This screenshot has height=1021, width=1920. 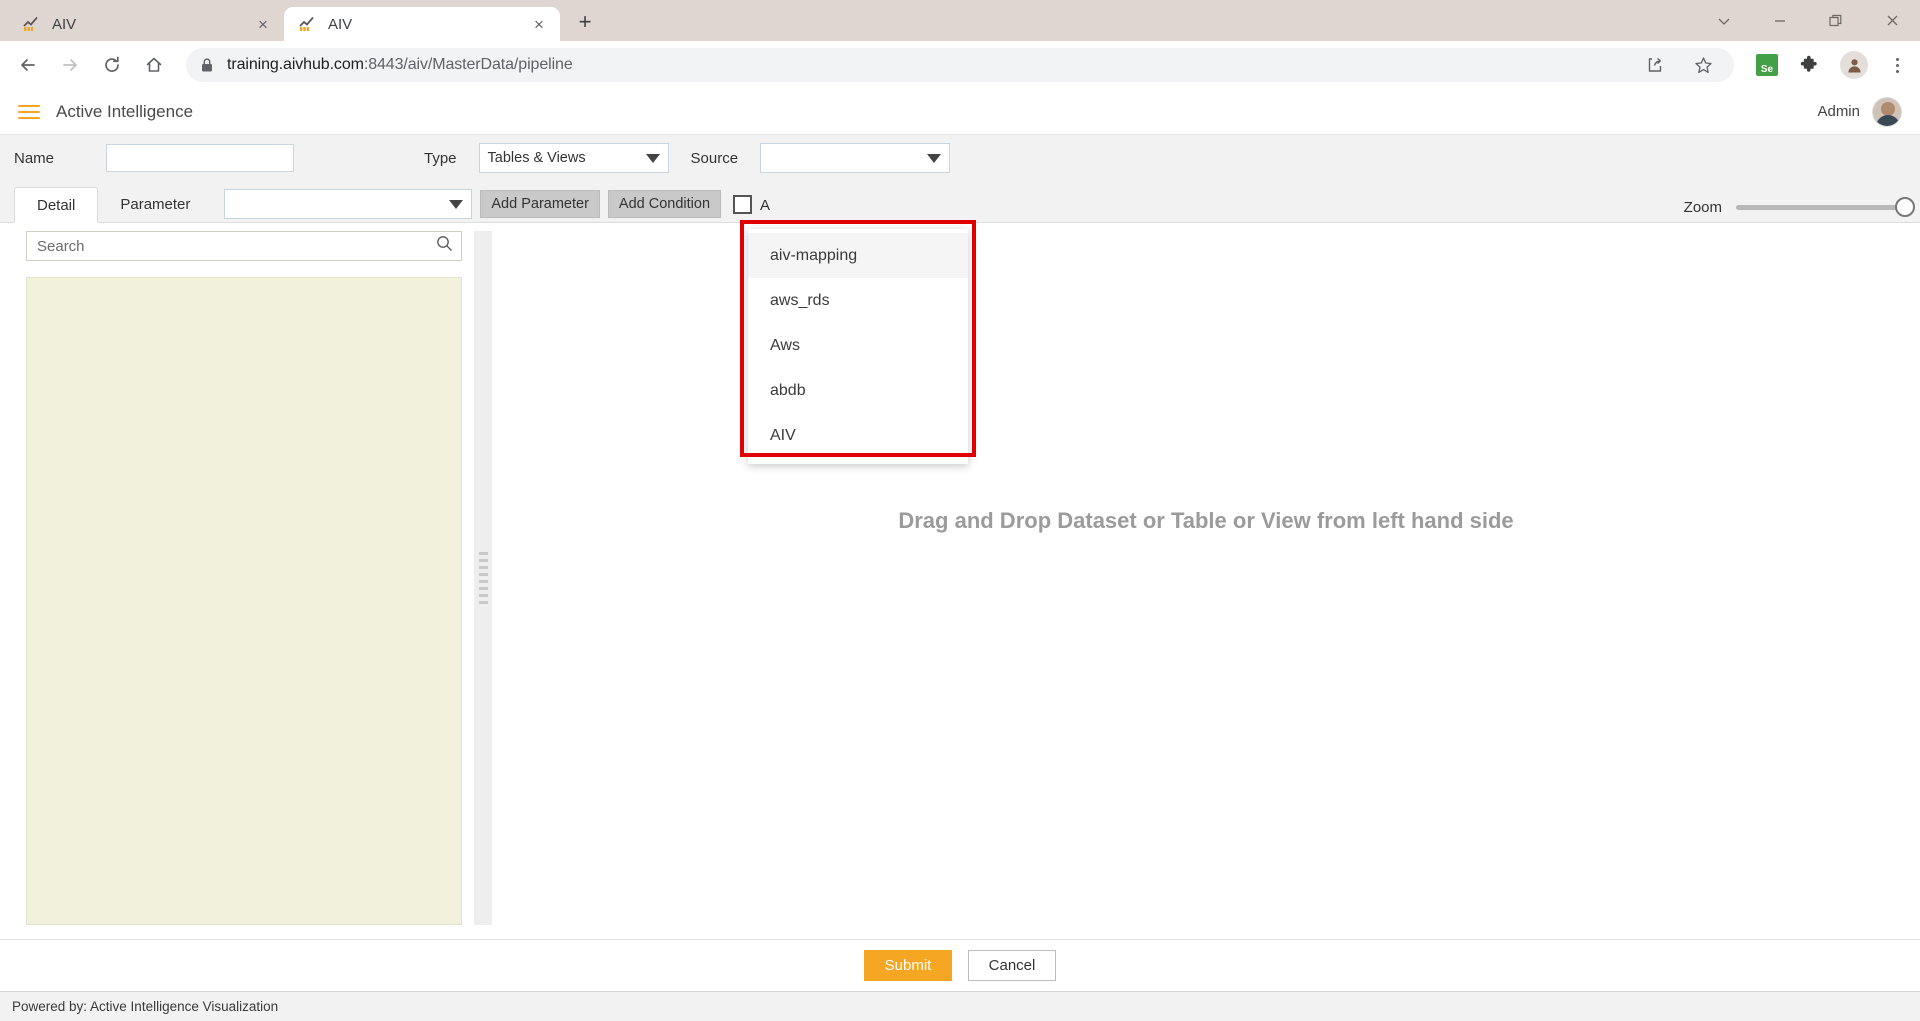 What do you see at coordinates (348, 204) in the screenshot?
I see `parameter-select` at bounding box center [348, 204].